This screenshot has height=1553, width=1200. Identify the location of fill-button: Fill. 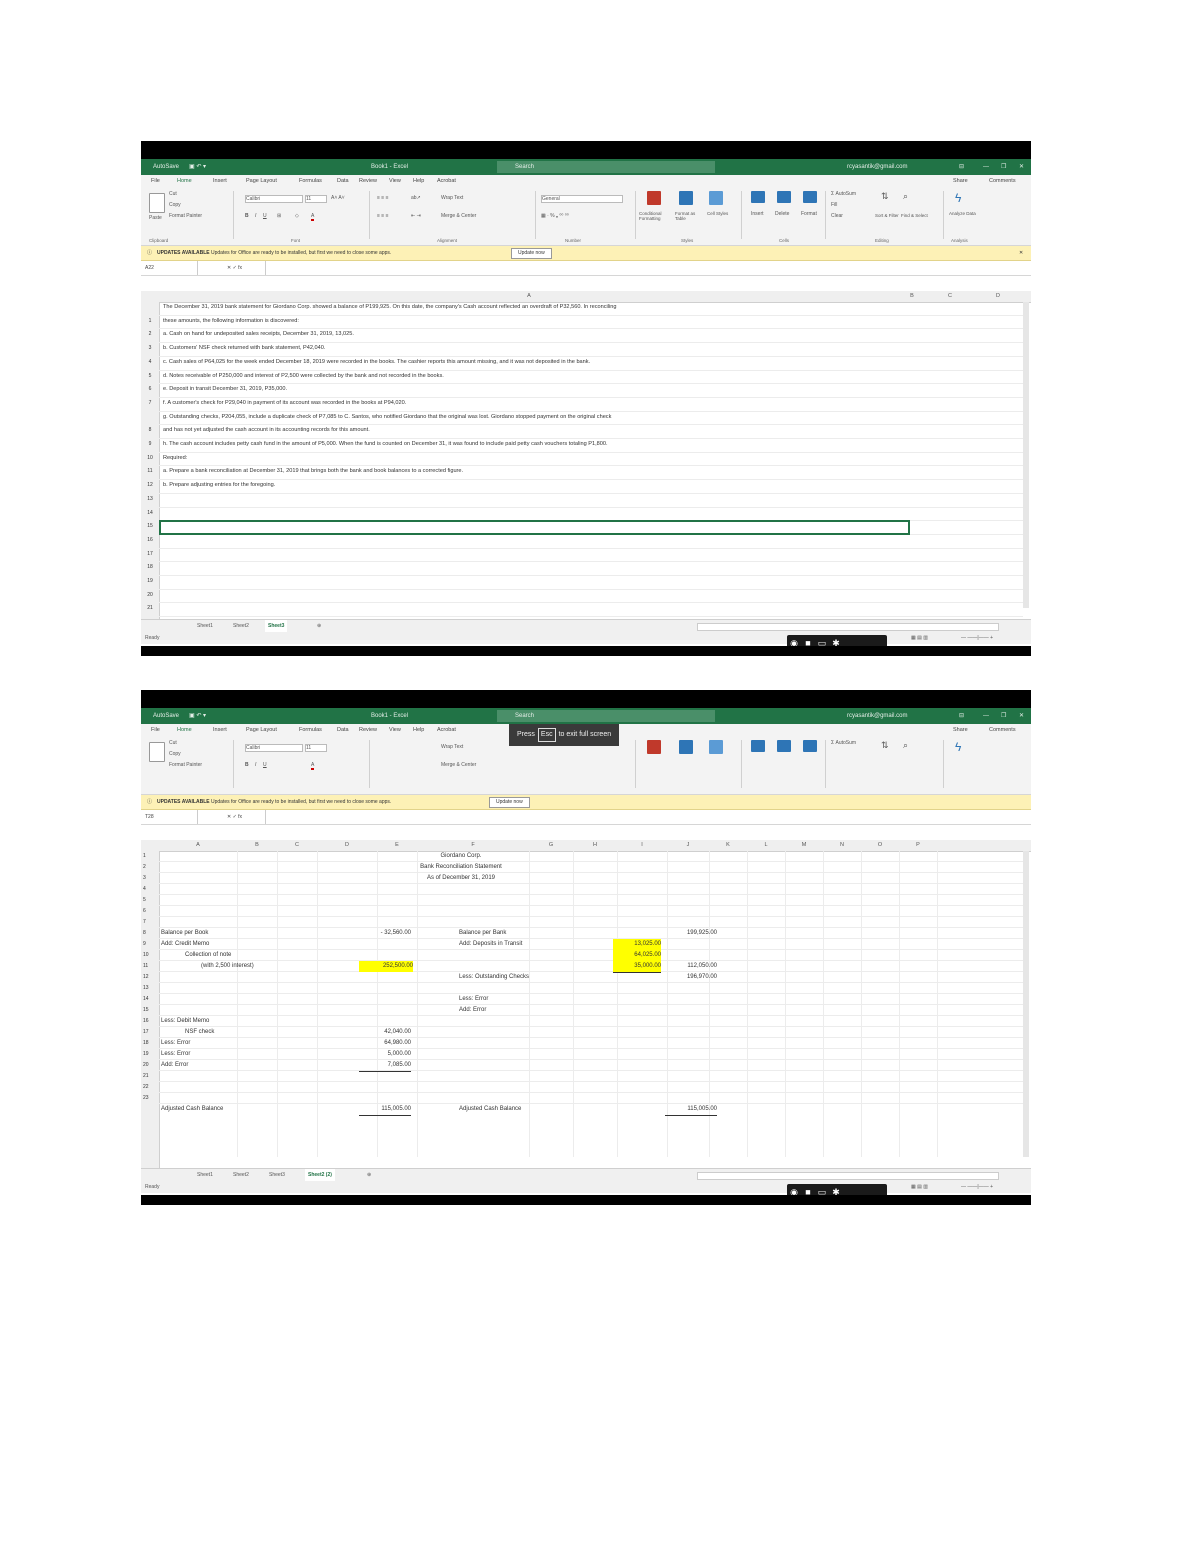
(834, 205).